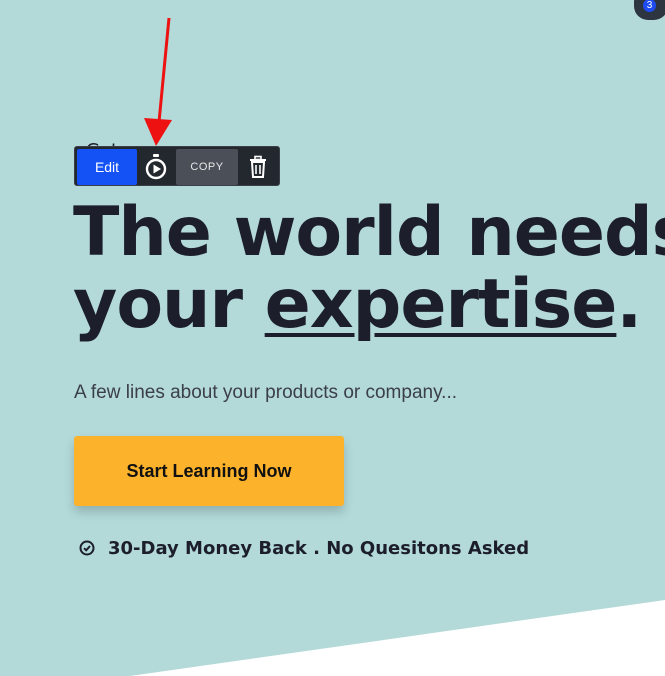 This screenshot has width=665, height=676. What do you see at coordinates (441, 304) in the screenshot?
I see `headline-underlined-word: expertise` at bounding box center [441, 304].